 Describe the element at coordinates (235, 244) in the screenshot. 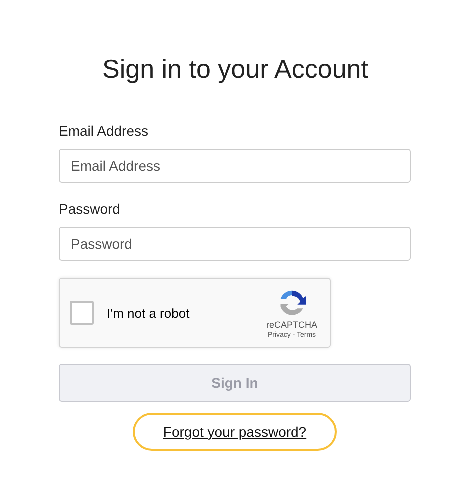

I see `input-field: Password` at that location.